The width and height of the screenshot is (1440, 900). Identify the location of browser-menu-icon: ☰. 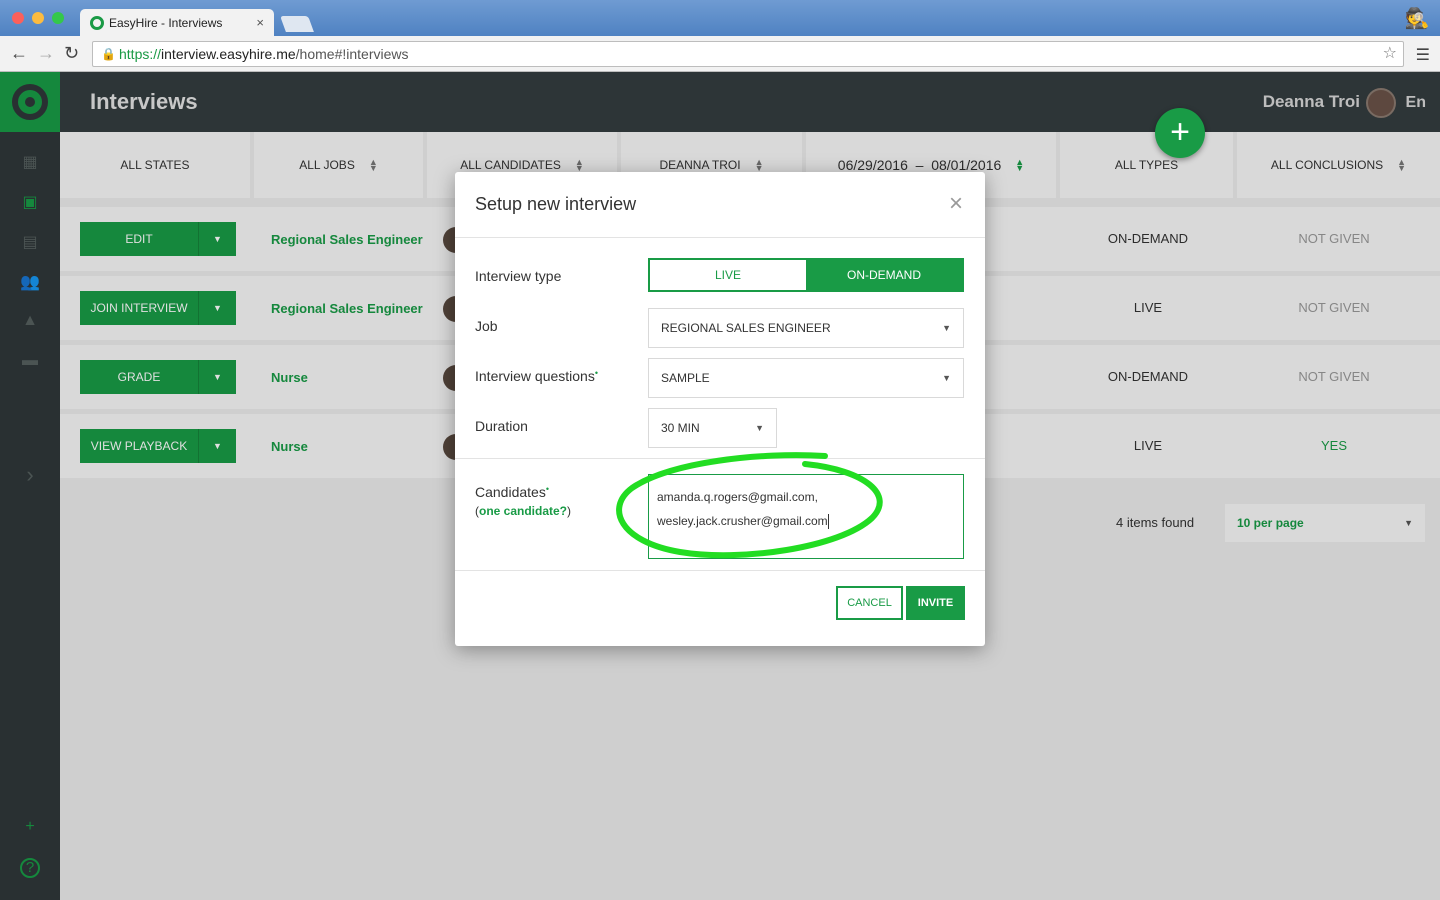
(1423, 55).